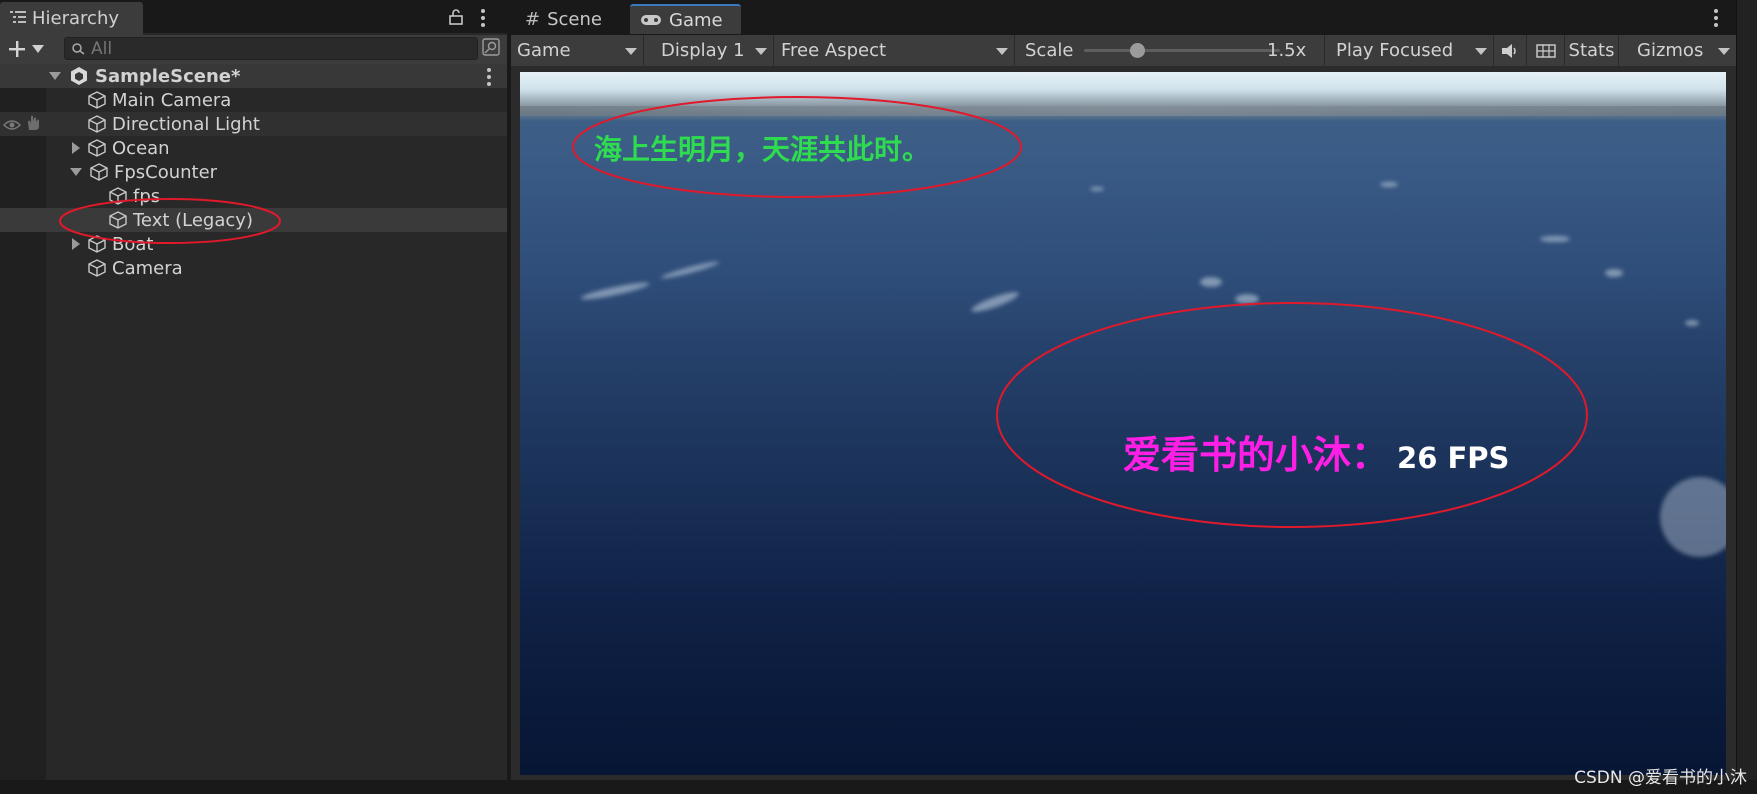 This screenshot has height=794, width=1757. What do you see at coordinates (878, 787) in the screenshot?
I see `bottom-panel-tabbar` at bounding box center [878, 787].